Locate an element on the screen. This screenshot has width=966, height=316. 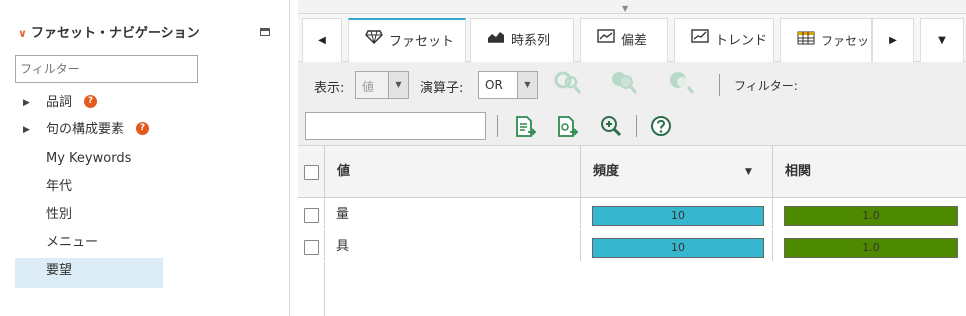
tab-scroll-left-button: ◀ is located at coordinates (322, 40).